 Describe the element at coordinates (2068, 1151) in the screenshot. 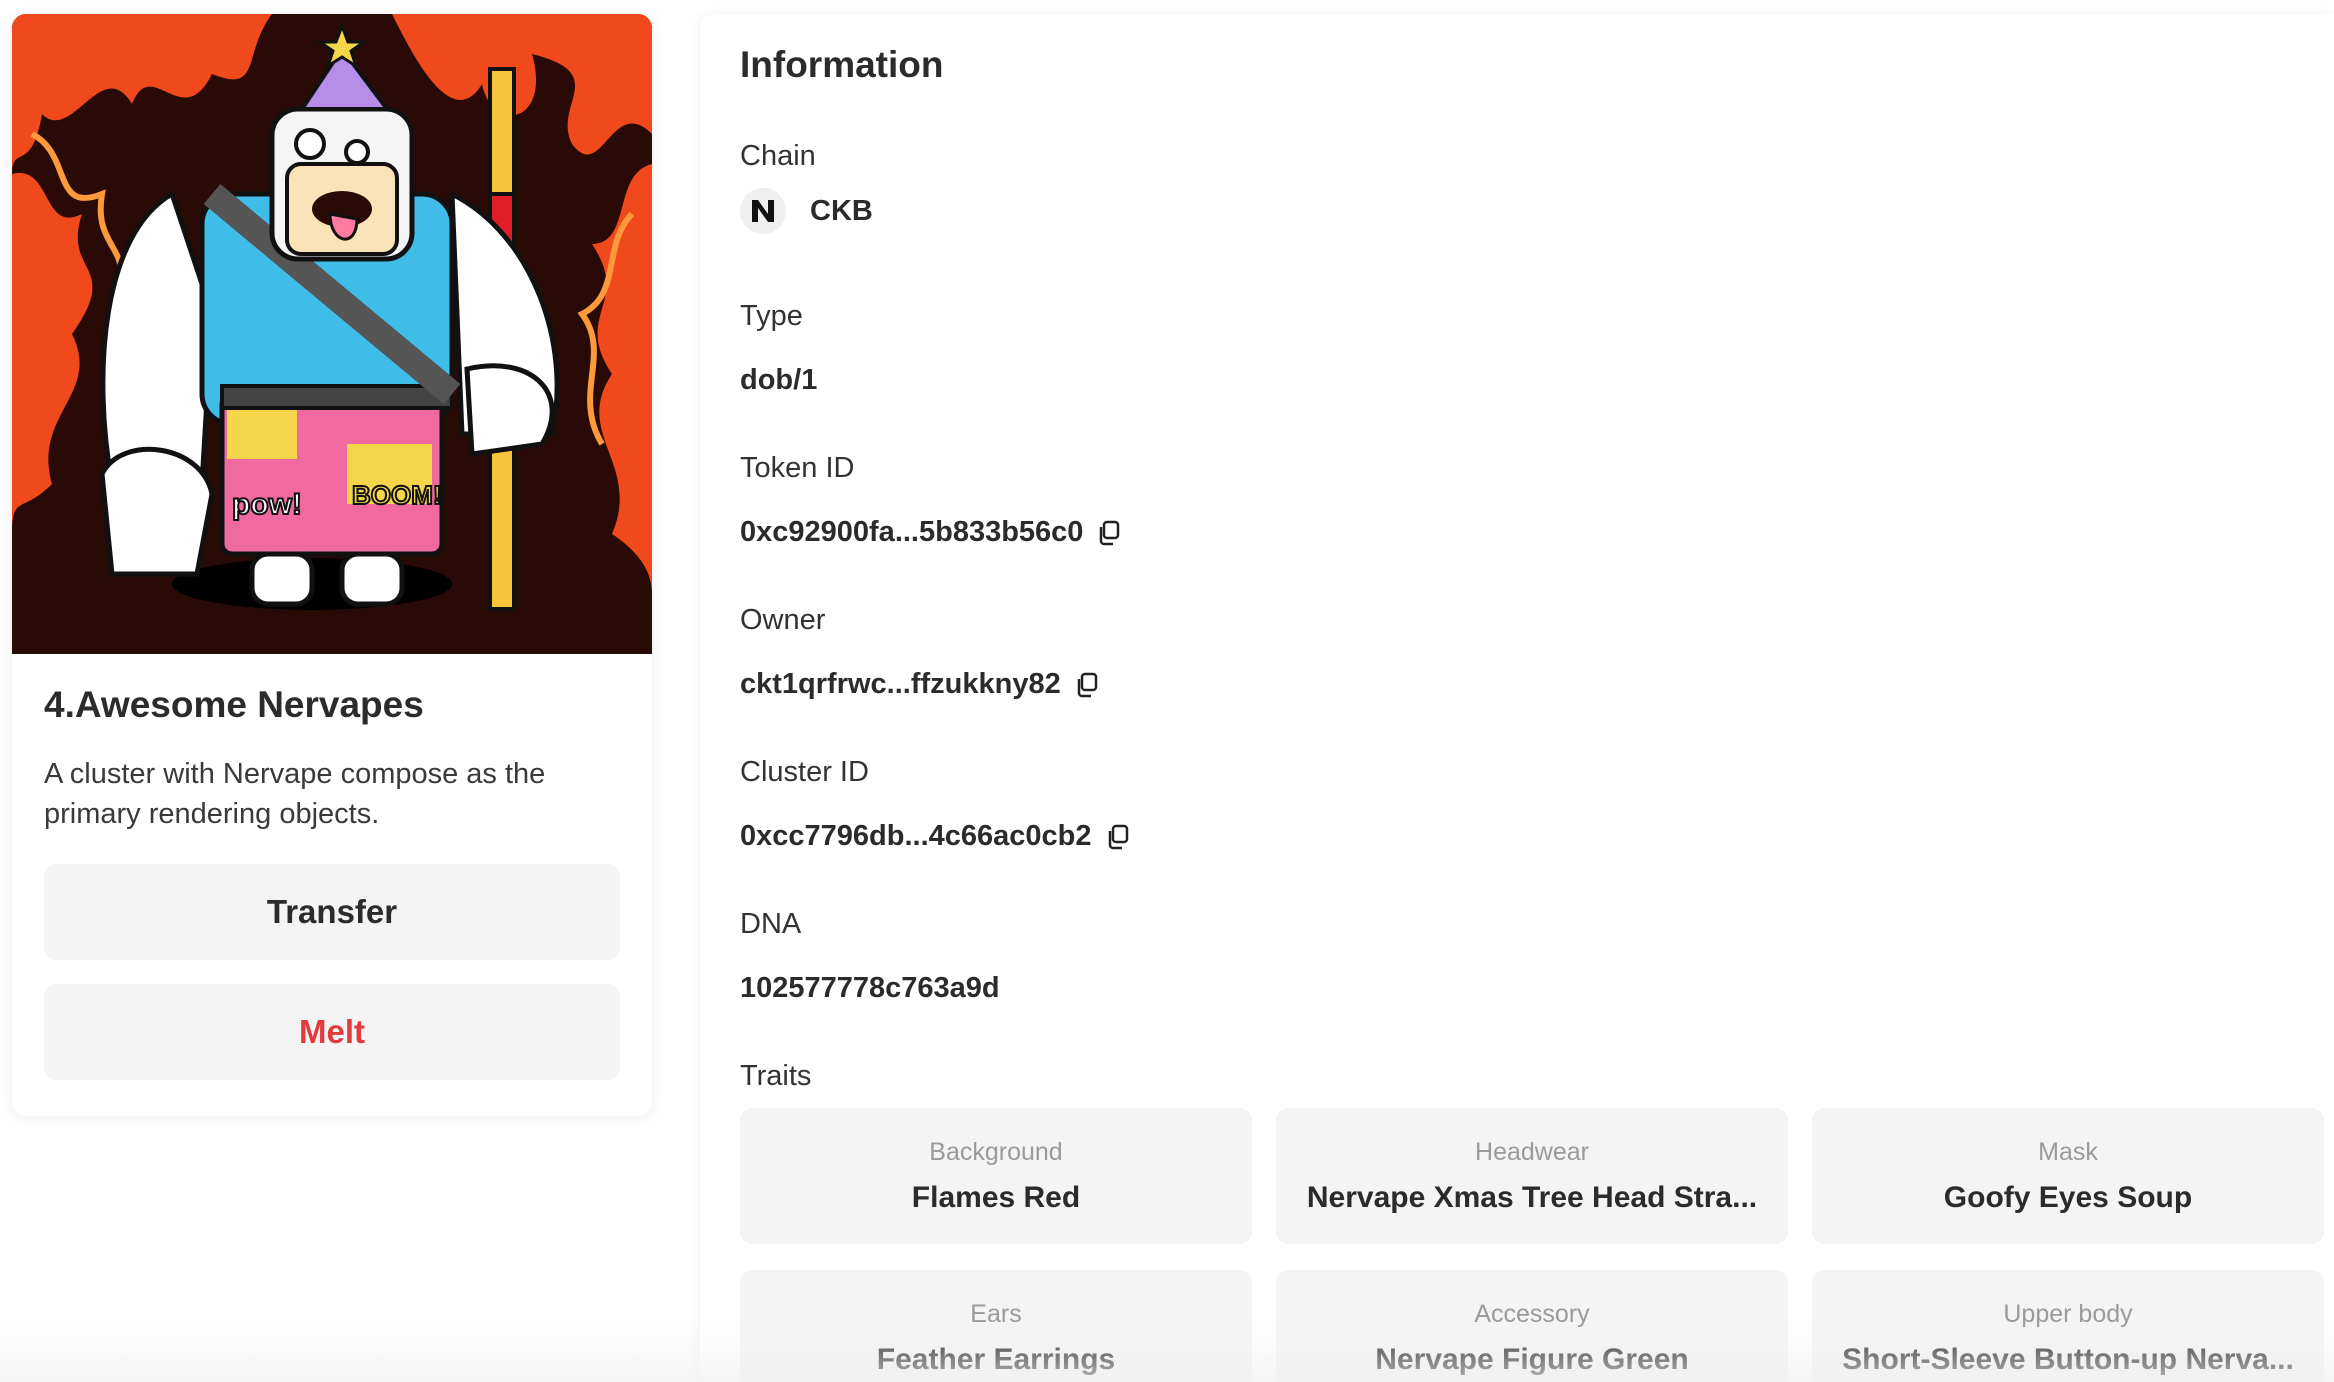

I see `trait-name: Mask` at that location.